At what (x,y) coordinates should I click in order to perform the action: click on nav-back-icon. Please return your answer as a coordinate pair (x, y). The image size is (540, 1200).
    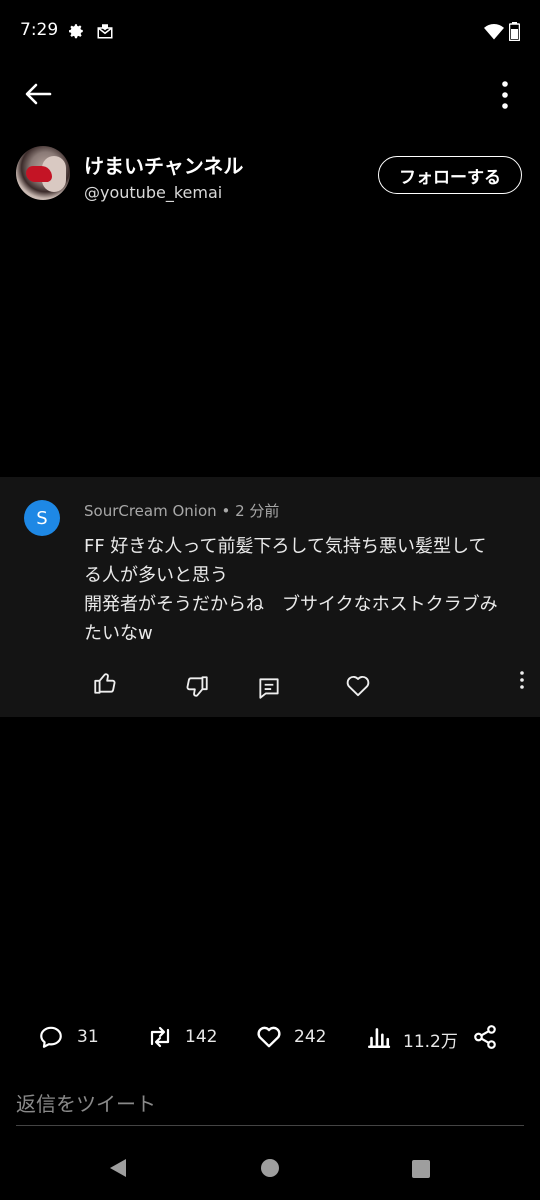
    Looking at the image, I should click on (118, 1168).